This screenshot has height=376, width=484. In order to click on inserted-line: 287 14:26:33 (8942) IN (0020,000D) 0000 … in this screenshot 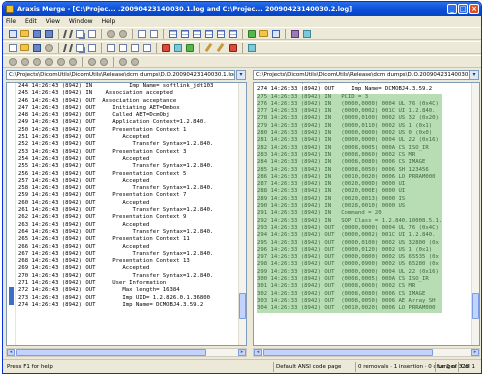, I will do `click(350, 185)`.